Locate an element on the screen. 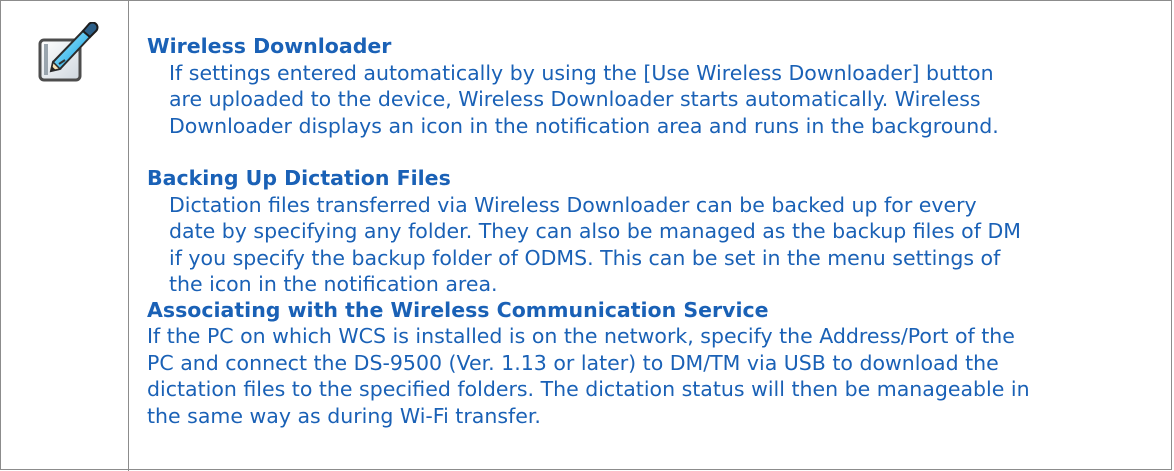 The height and width of the screenshot is (471, 1174). note-icon-cell is located at coordinates (65, 236).